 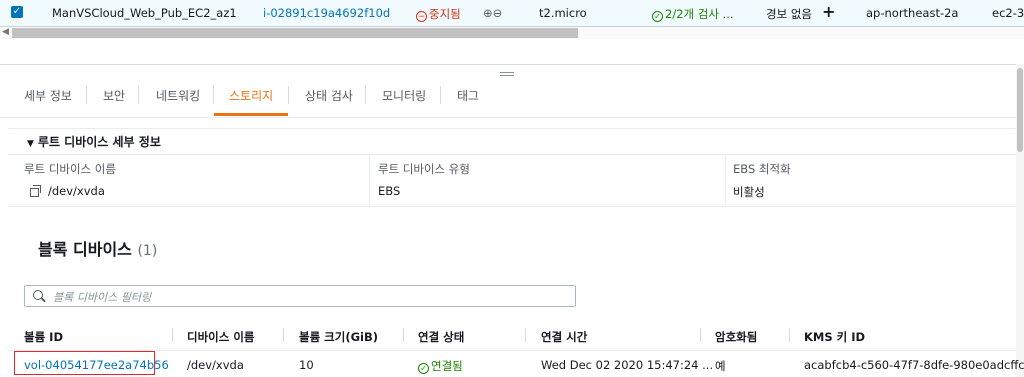 What do you see at coordinates (1008, 13) in the screenshot?
I see `public-dns: ec2-3-` at bounding box center [1008, 13].